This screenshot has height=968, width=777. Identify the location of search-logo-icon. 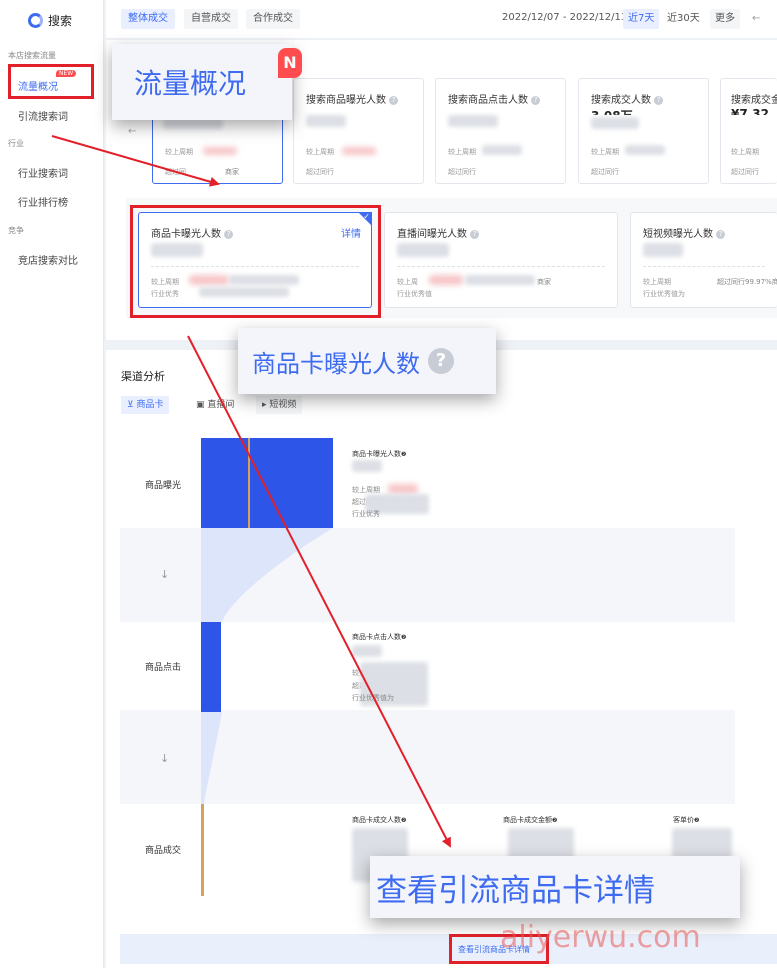
(35, 20).